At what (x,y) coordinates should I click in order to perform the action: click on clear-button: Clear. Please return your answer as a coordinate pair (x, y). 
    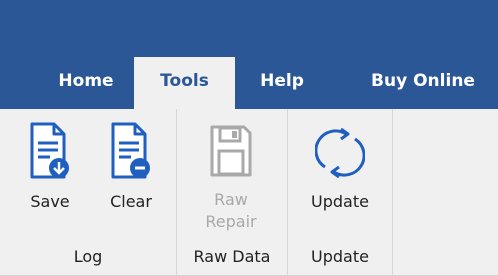
    Looking at the image, I should click on (131, 167).